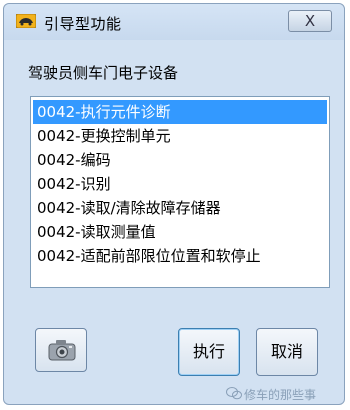  What do you see at coordinates (234, 393) in the screenshot?
I see `wechat-icon` at bounding box center [234, 393].